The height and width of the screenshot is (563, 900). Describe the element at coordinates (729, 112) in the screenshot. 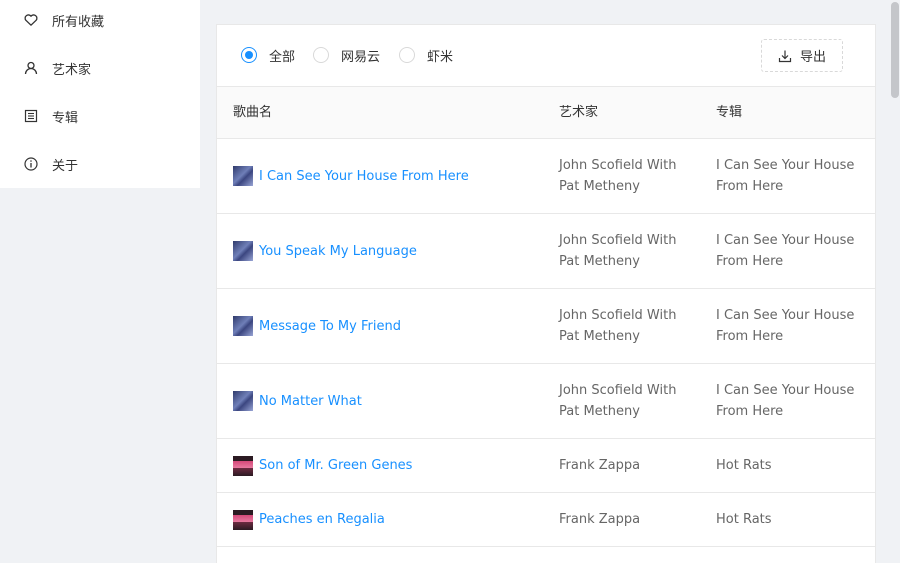

I see `column-header-album: 专辑` at that location.